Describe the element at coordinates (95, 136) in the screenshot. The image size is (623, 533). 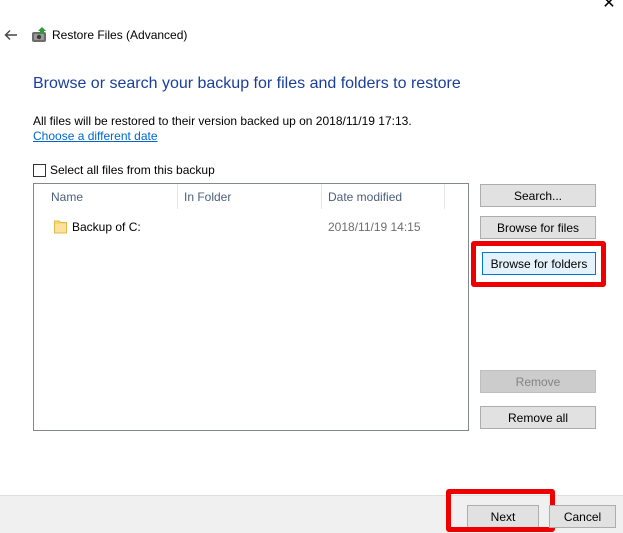
I see `choose-different-date-link: Choose a different date` at that location.